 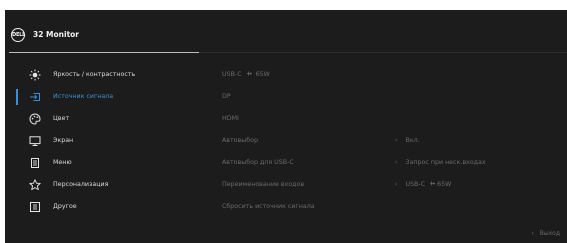 What do you see at coordinates (232, 74) in the screenshot?
I see `source-label: USB-C` at bounding box center [232, 74].